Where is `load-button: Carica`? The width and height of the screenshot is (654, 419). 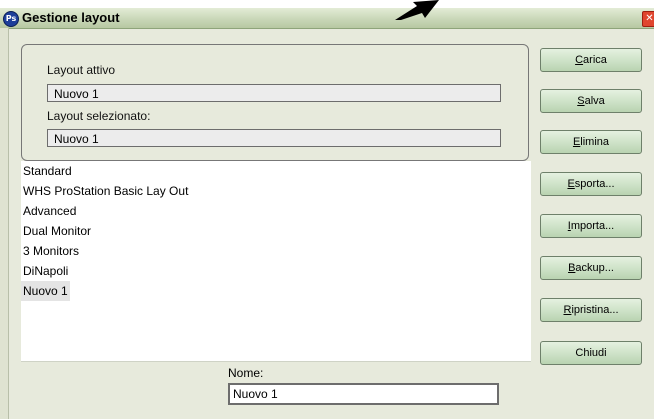 load-button: Carica is located at coordinates (591, 60).